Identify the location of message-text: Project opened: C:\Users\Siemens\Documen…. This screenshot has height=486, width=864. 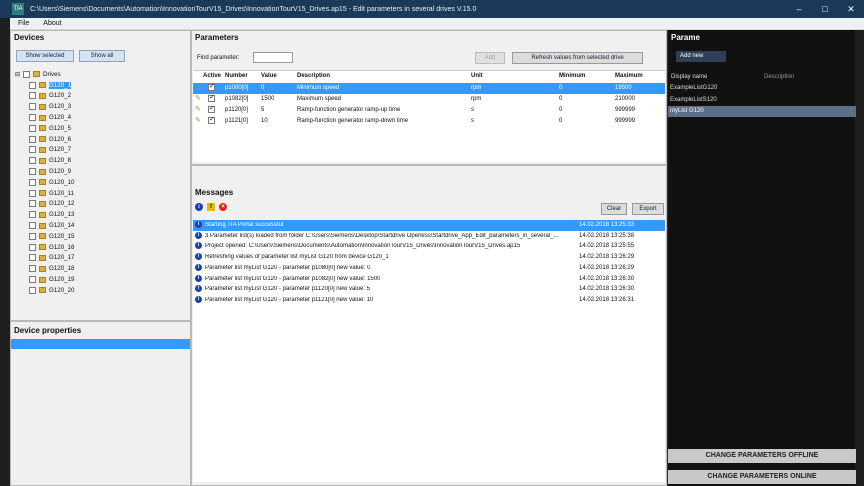
(363, 246).